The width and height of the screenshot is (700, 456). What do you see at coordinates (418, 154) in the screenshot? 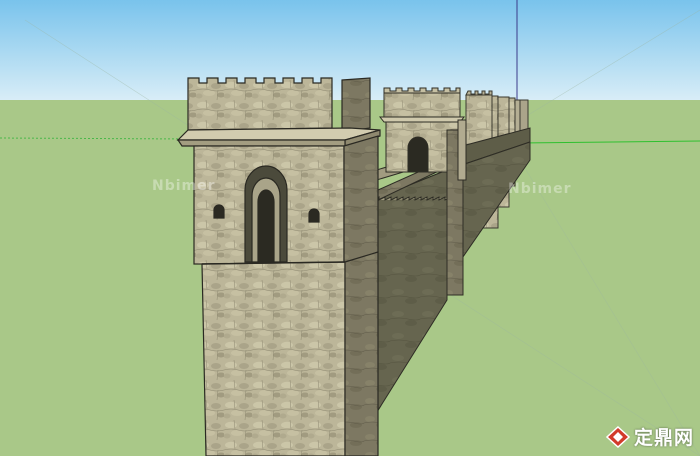
I see `middle-tower-arch` at bounding box center [418, 154].